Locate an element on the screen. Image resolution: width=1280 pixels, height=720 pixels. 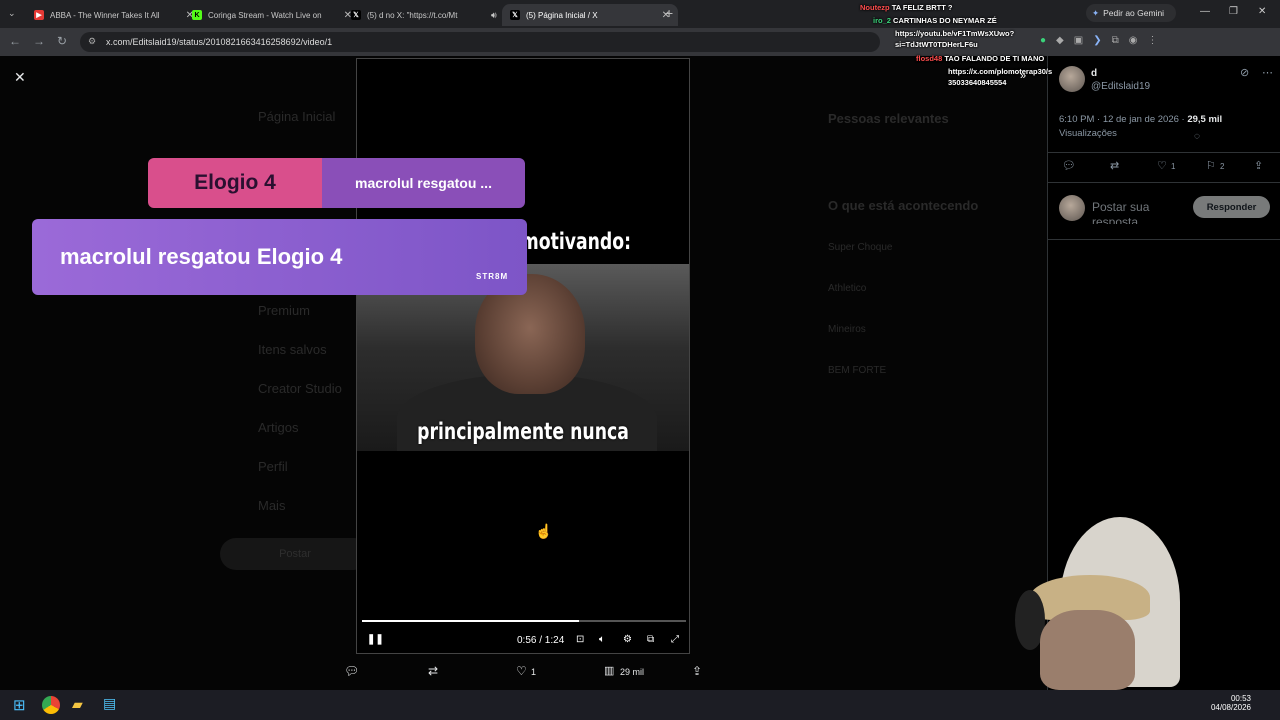
chat-line: si=TdJtWT0TDHerLF6u is located at coordinates (936, 44).